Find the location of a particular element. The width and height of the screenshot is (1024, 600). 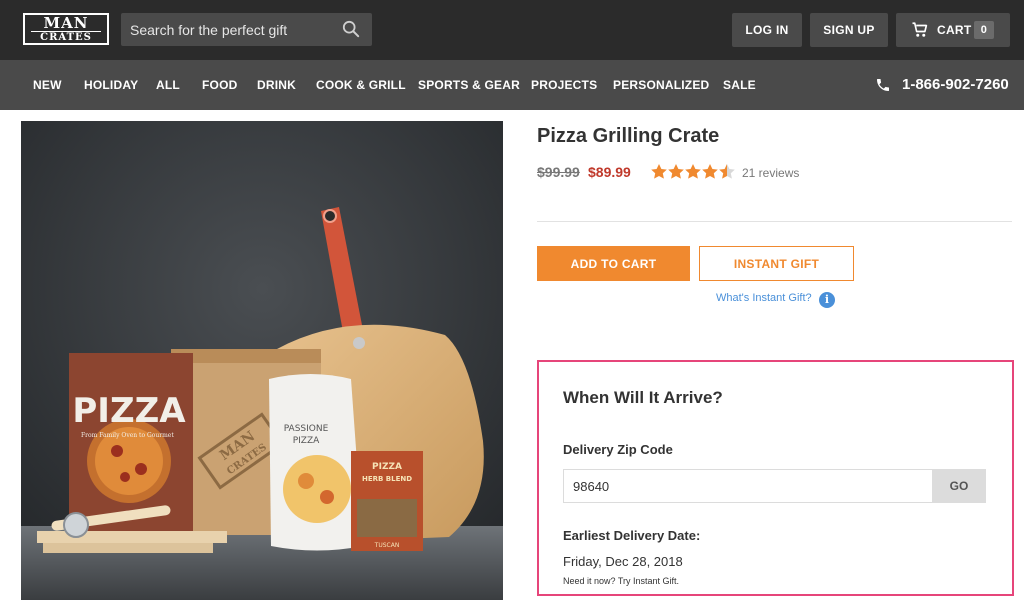

nav-item-cook-grill: COOK & GRILL is located at coordinates (361, 85).